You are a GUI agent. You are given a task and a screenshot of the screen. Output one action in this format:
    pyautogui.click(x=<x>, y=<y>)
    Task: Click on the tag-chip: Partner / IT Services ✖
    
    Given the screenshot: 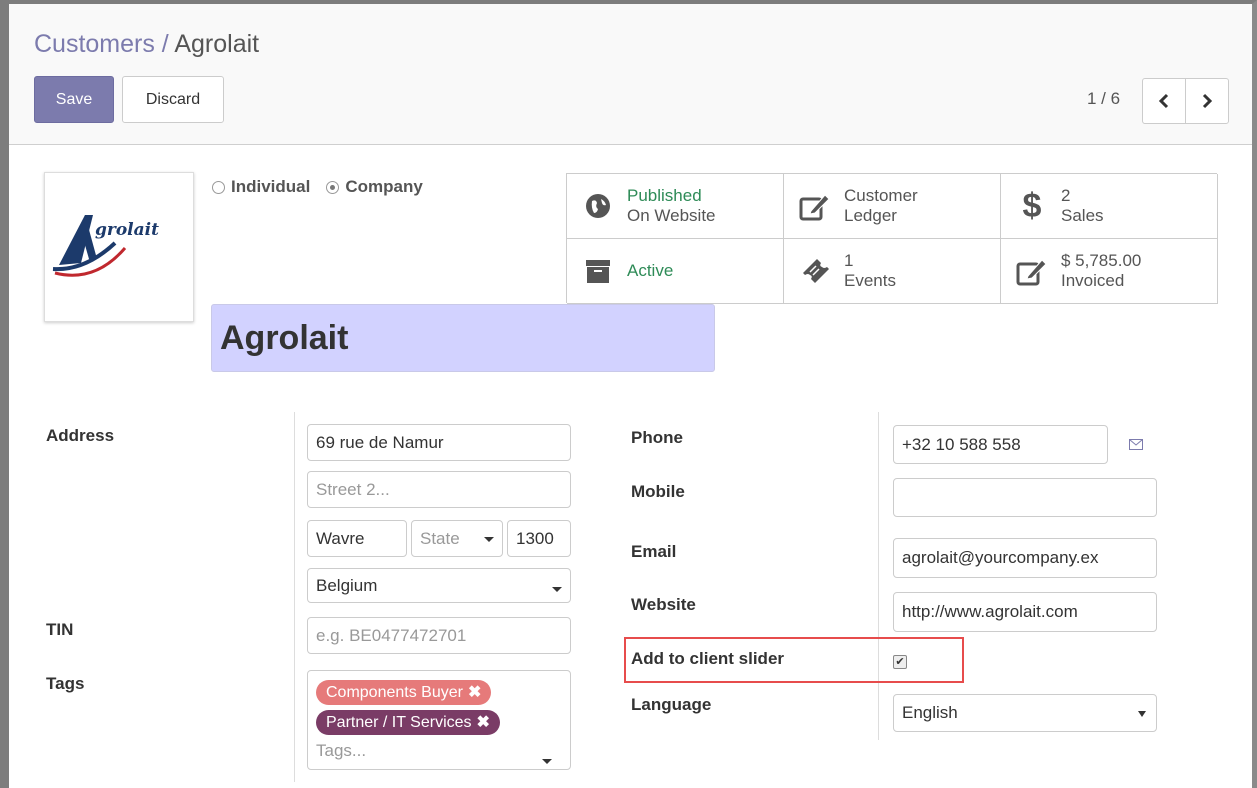 What is the action you would take?
    pyautogui.click(x=408, y=722)
    